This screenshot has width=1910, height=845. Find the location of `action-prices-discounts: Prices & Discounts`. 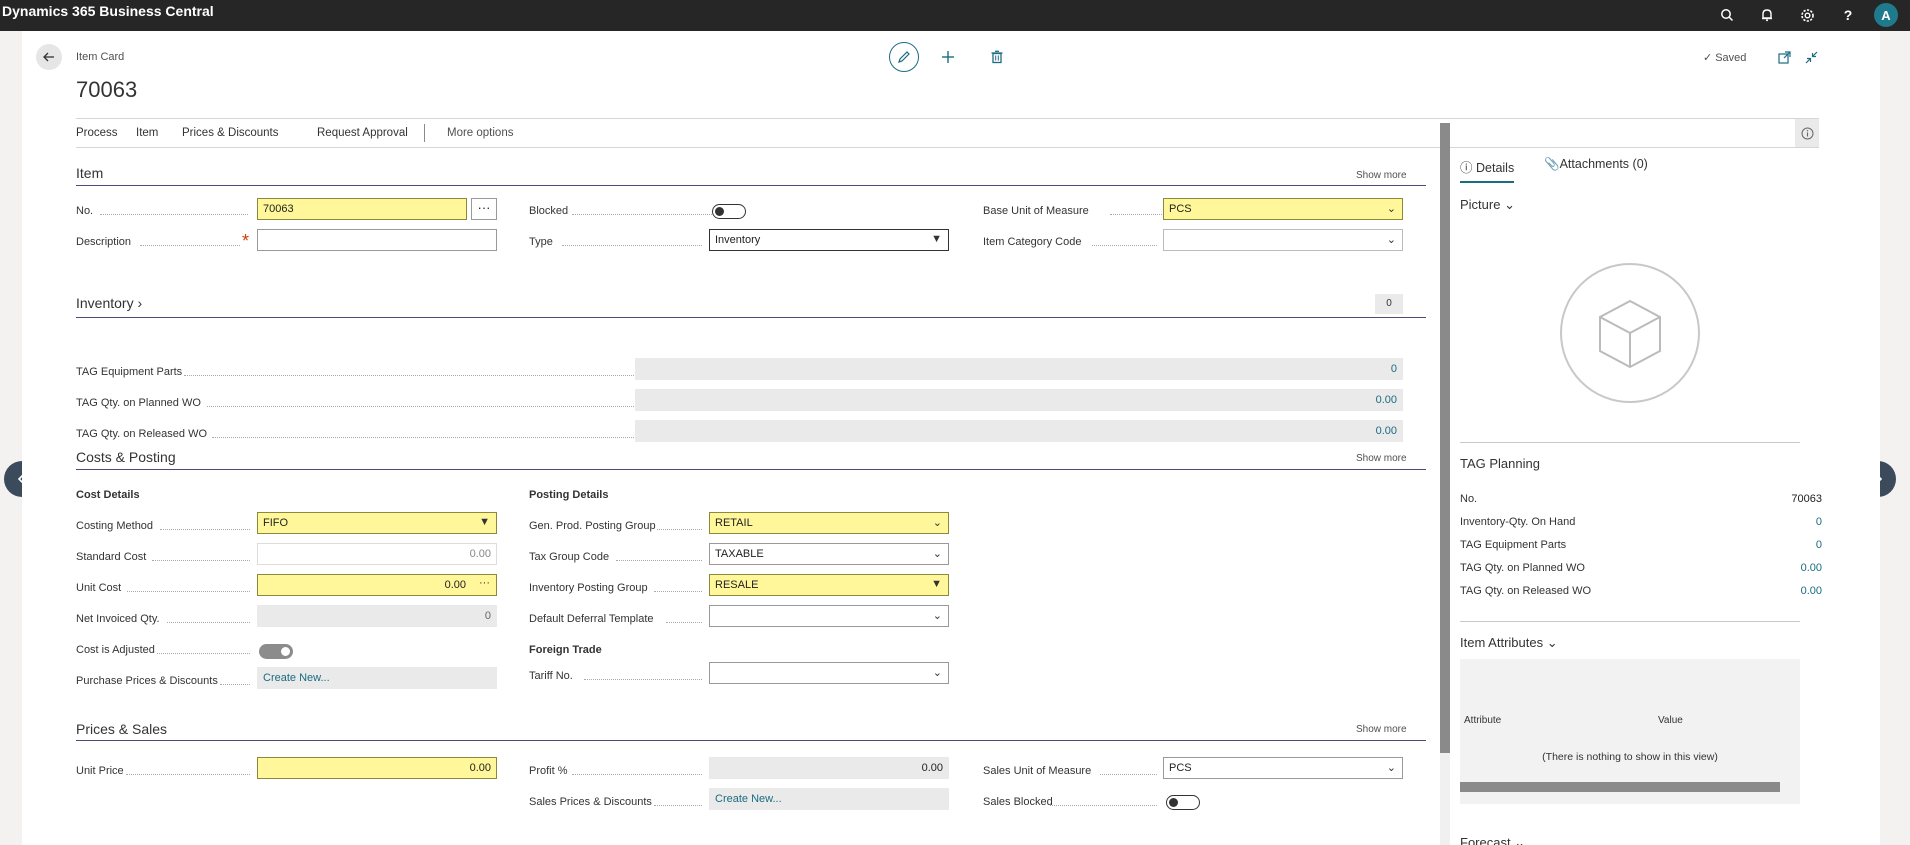

action-prices-discounts: Prices & Discounts is located at coordinates (230, 133).